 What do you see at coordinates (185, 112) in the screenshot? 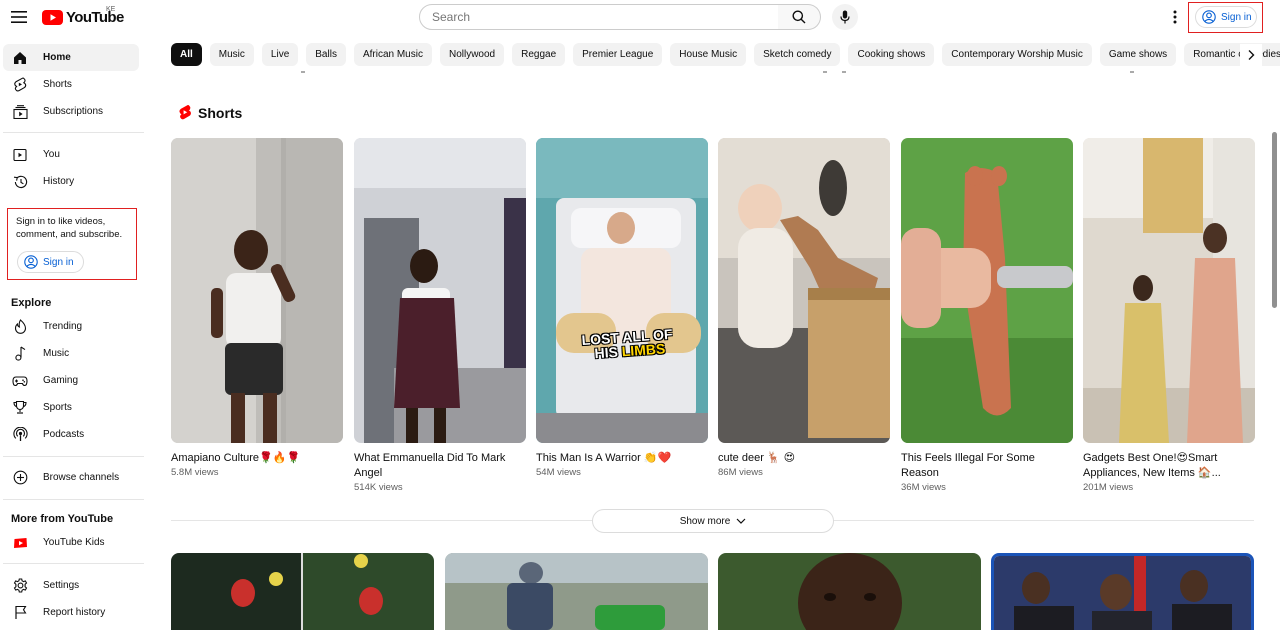
I see `shorts-logo-icon` at bounding box center [185, 112].